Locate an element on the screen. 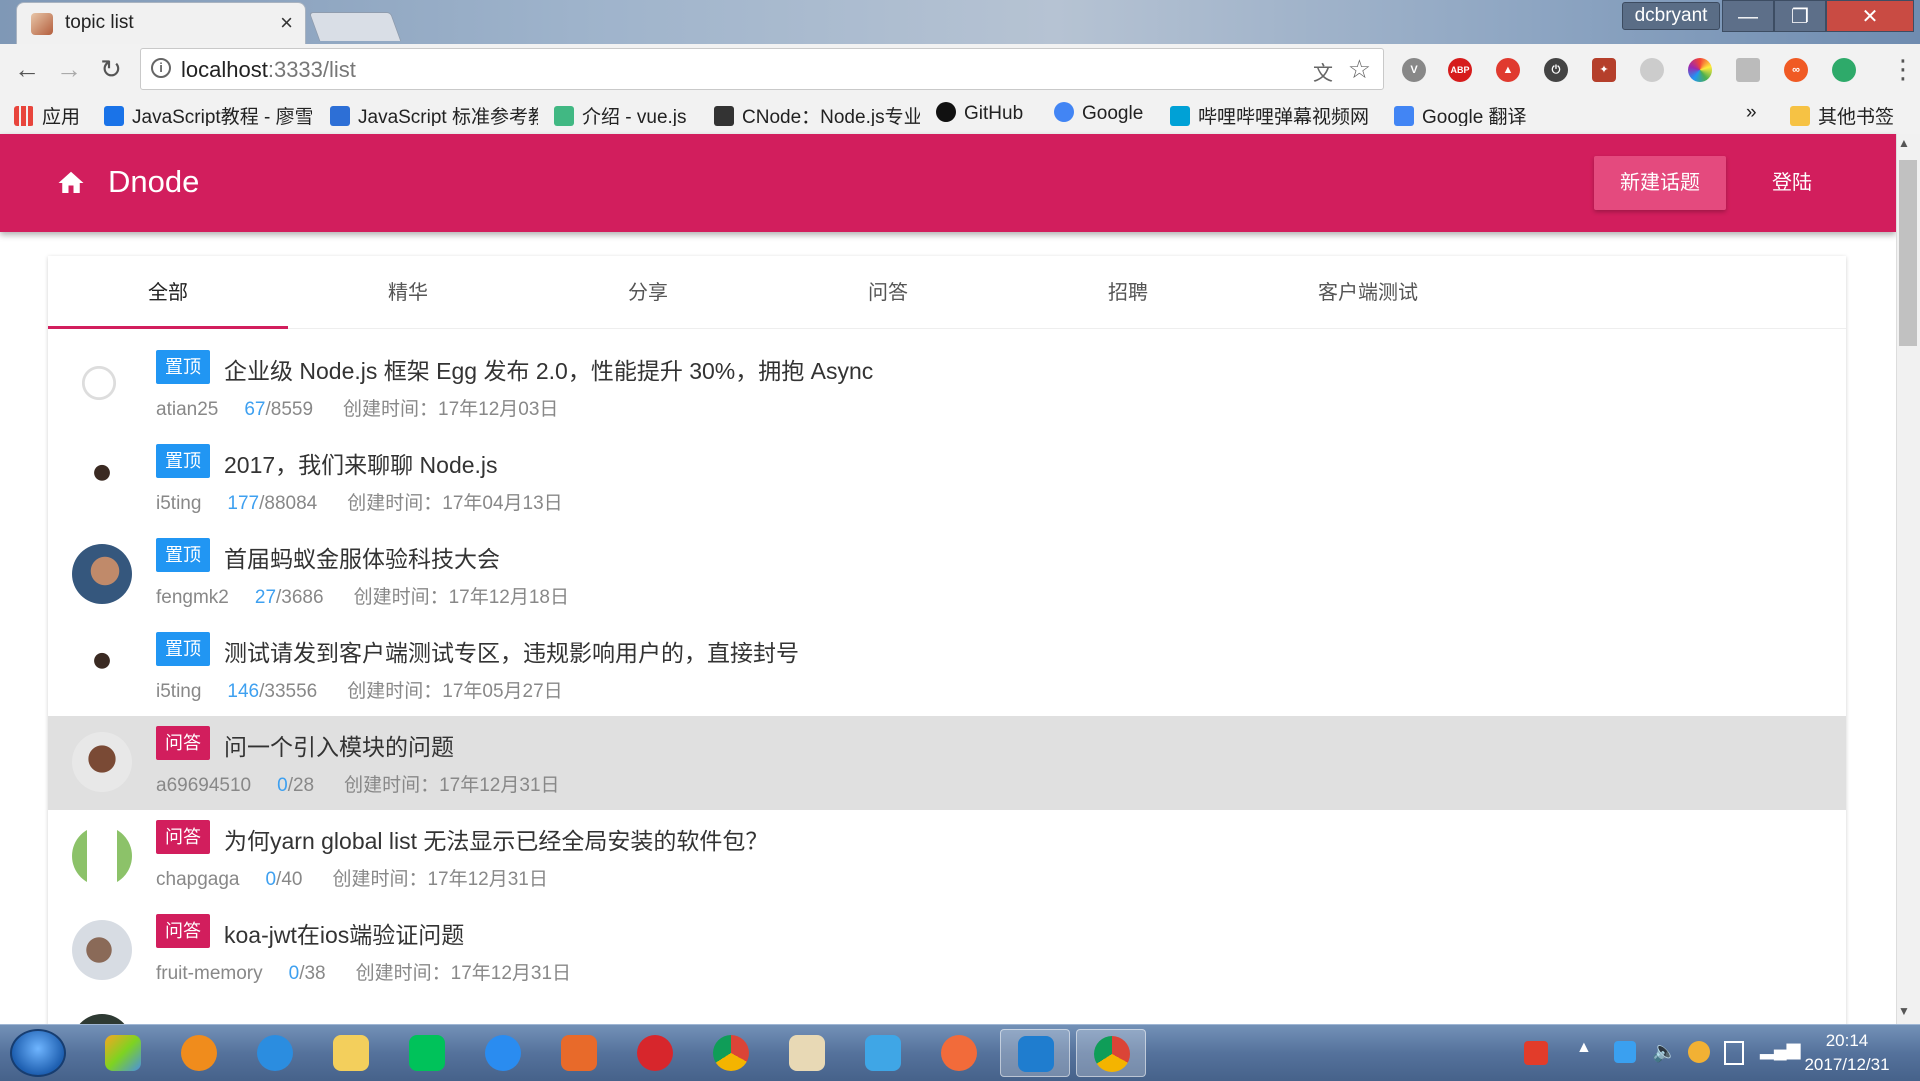 Image resolution: width=1920 pixels, height=1081 pixels. topic-author: a69694510 is located at coordinates (203, 785).